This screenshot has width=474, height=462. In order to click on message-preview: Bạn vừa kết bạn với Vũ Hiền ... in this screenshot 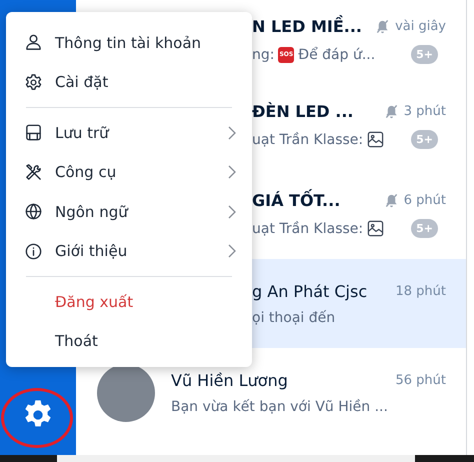, I will do `click(279, 406)`.